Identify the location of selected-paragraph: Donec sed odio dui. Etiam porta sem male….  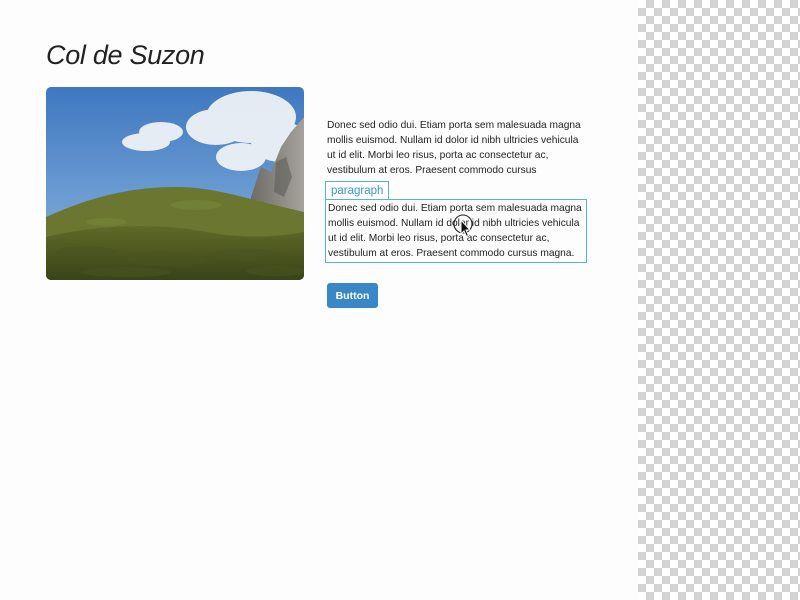
(456, 231).